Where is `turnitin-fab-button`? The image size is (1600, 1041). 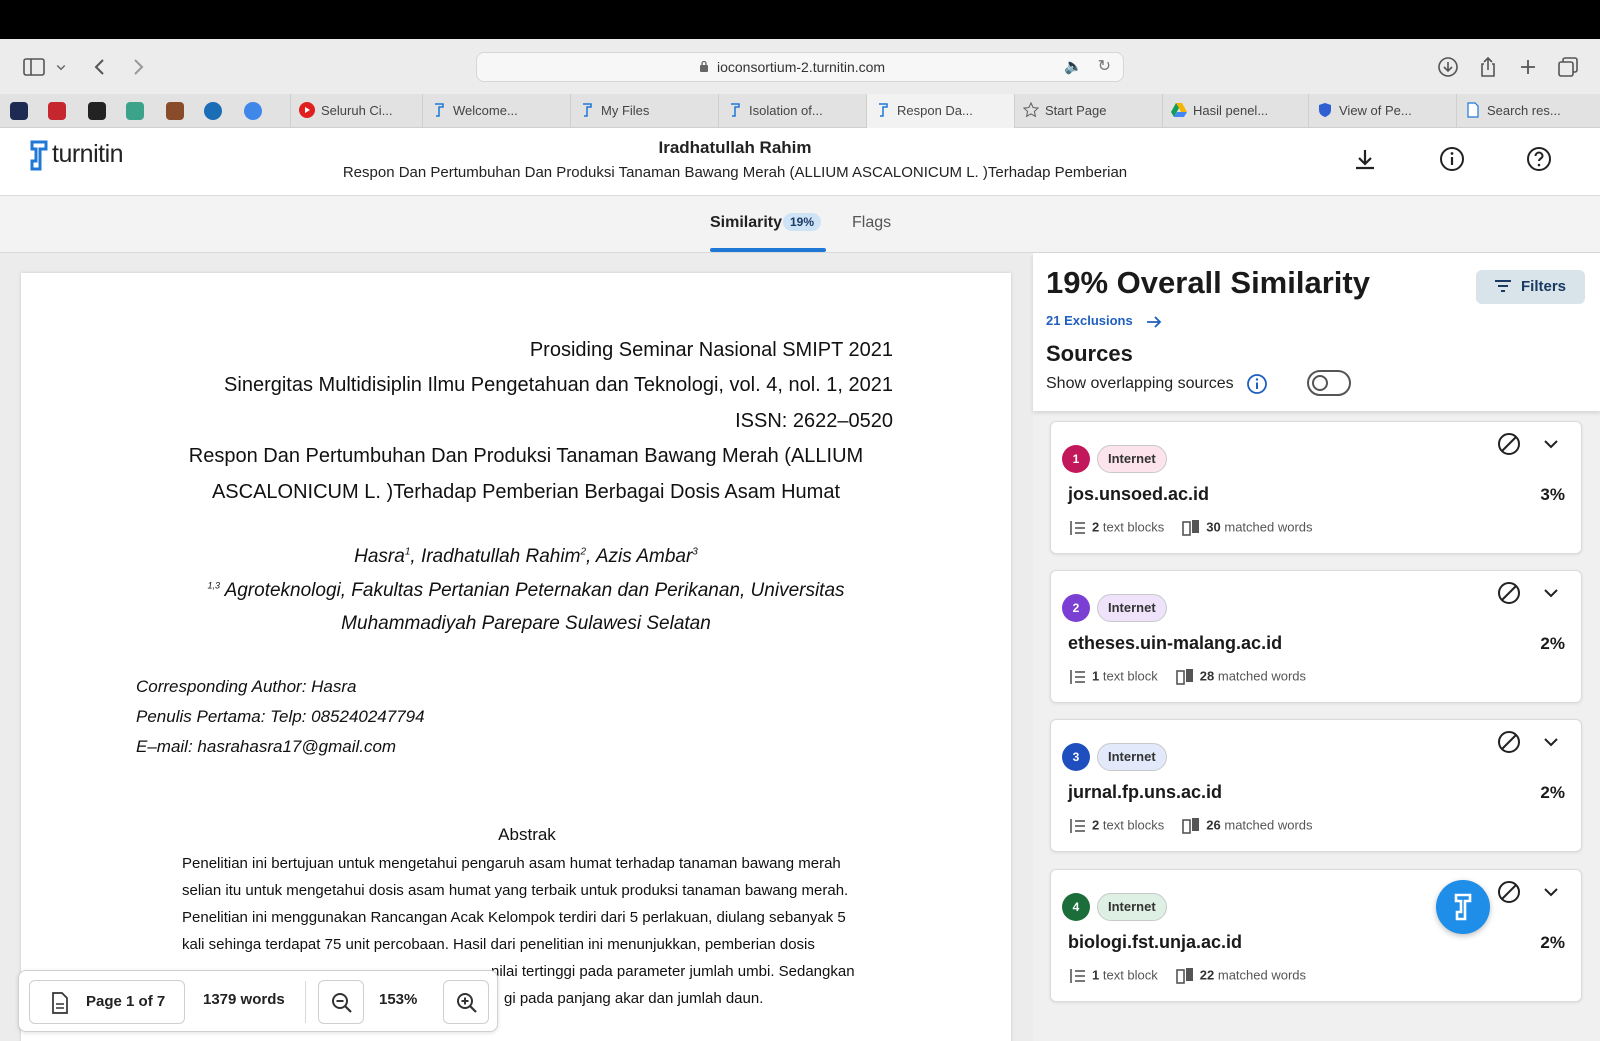 turnitin-fab-button is located at coordinates (1463, 907).